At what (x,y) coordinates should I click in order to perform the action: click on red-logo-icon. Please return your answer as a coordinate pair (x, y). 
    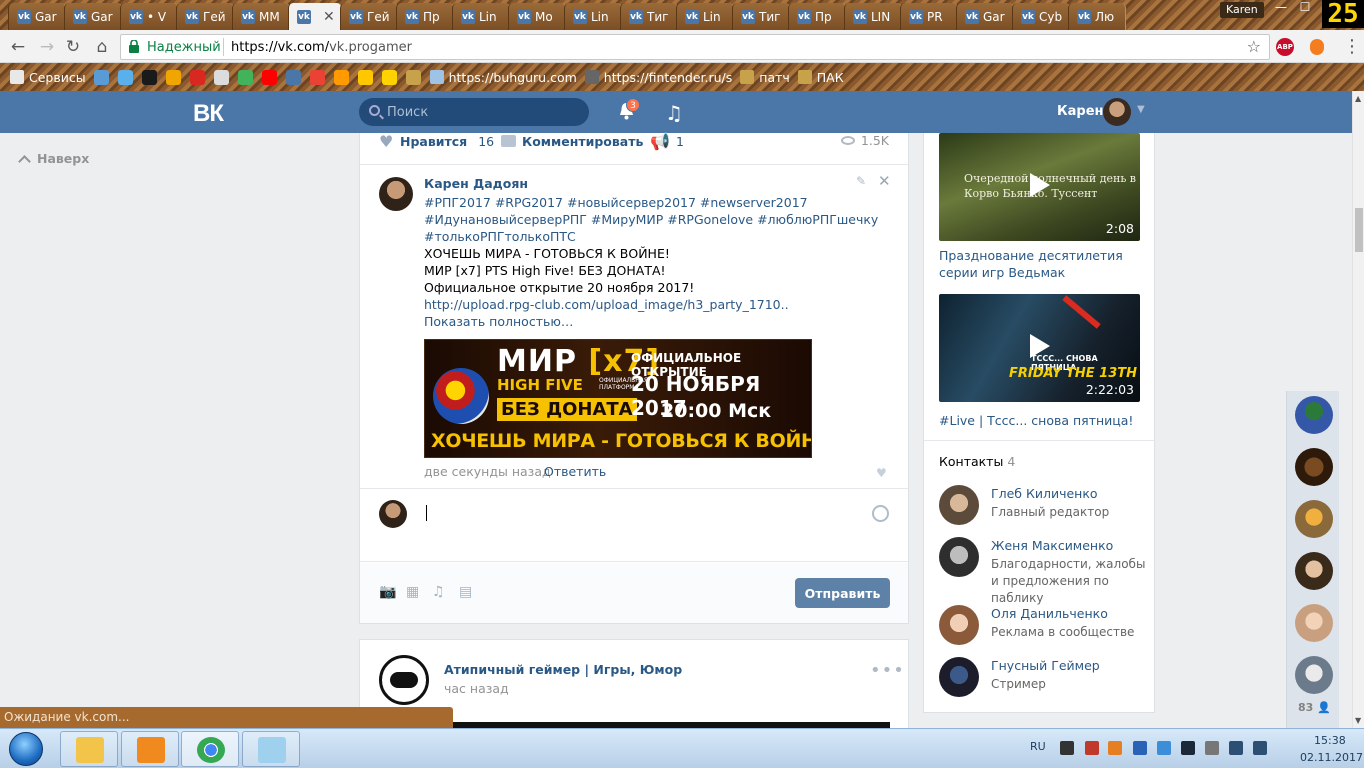
    Looking at the image, I should click on (197, 77).